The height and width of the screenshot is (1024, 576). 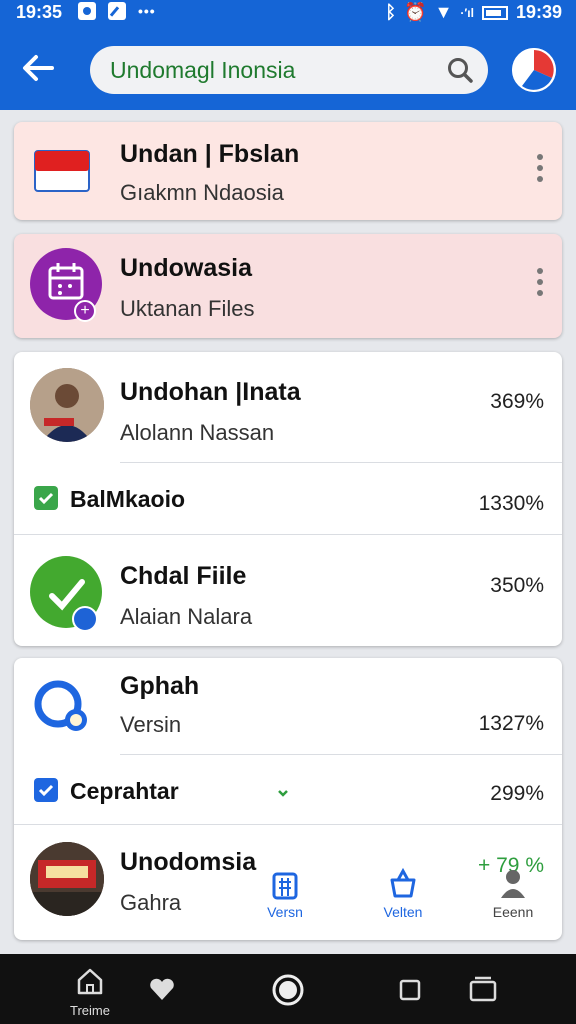 What do you see at coordinates (403, 882) in the screenshot?
I see `basket-icon` at bounding box center [403, 882].